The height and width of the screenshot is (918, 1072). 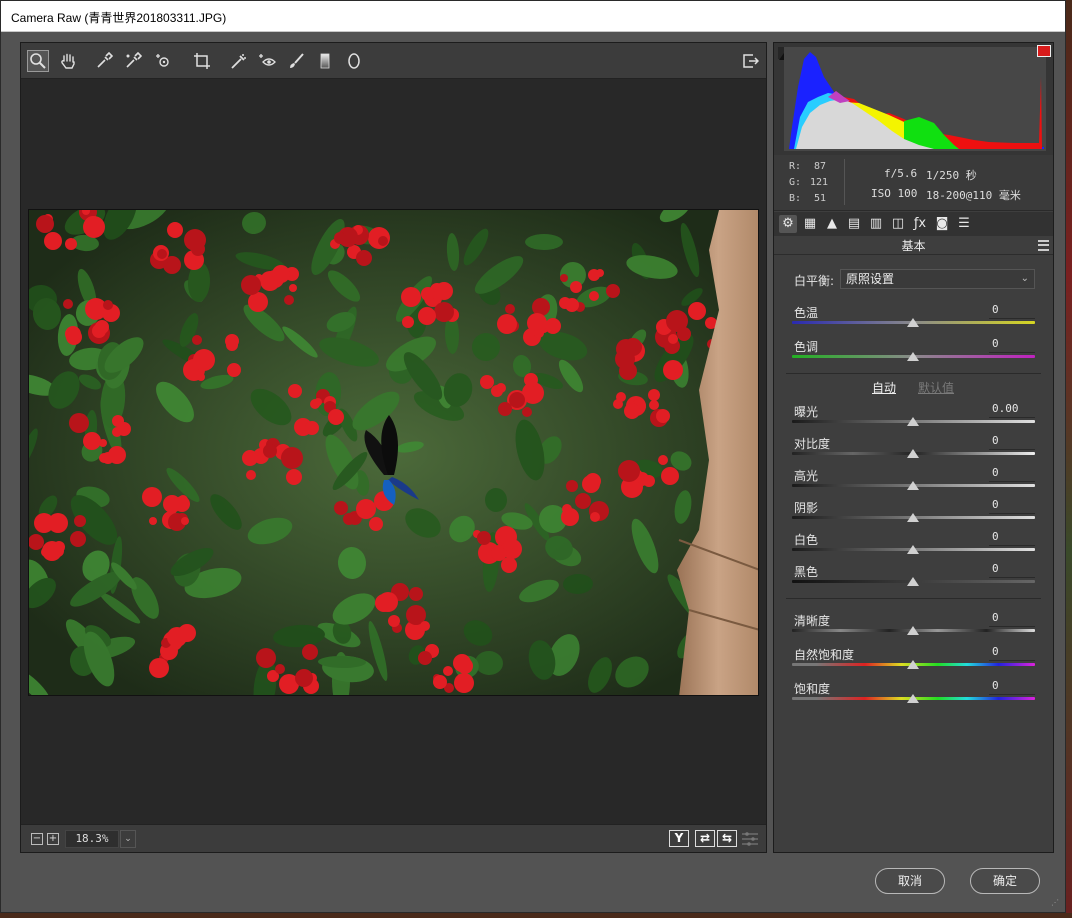 What do you see at coordinates (795, 182) in the screenshot?
I see `g-label: G:` at bounding box center [795, 182].